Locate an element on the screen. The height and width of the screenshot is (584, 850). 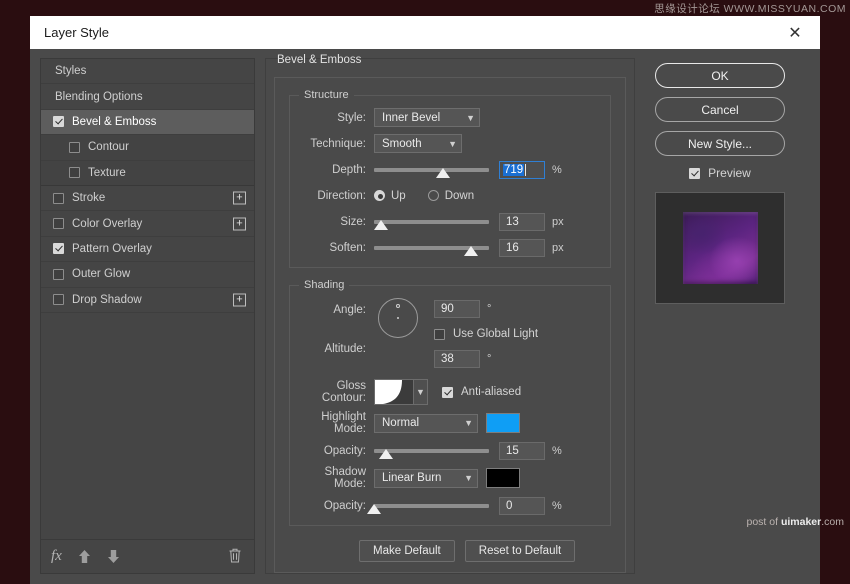
highlight-opacity-label: Opacity: is located at coordinates (344, 450).